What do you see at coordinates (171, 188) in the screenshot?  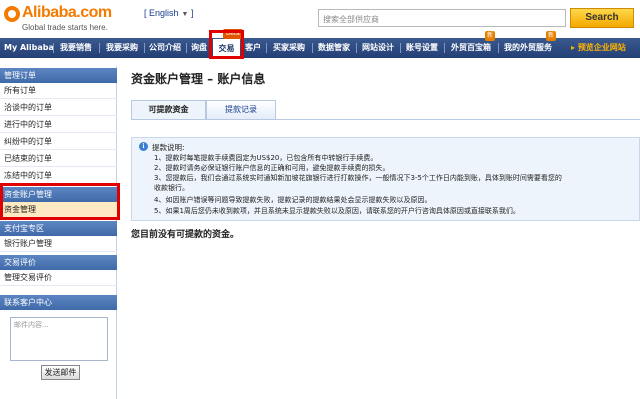 I see `notice-line: 收款银行。` at bounding box center [171, 188].